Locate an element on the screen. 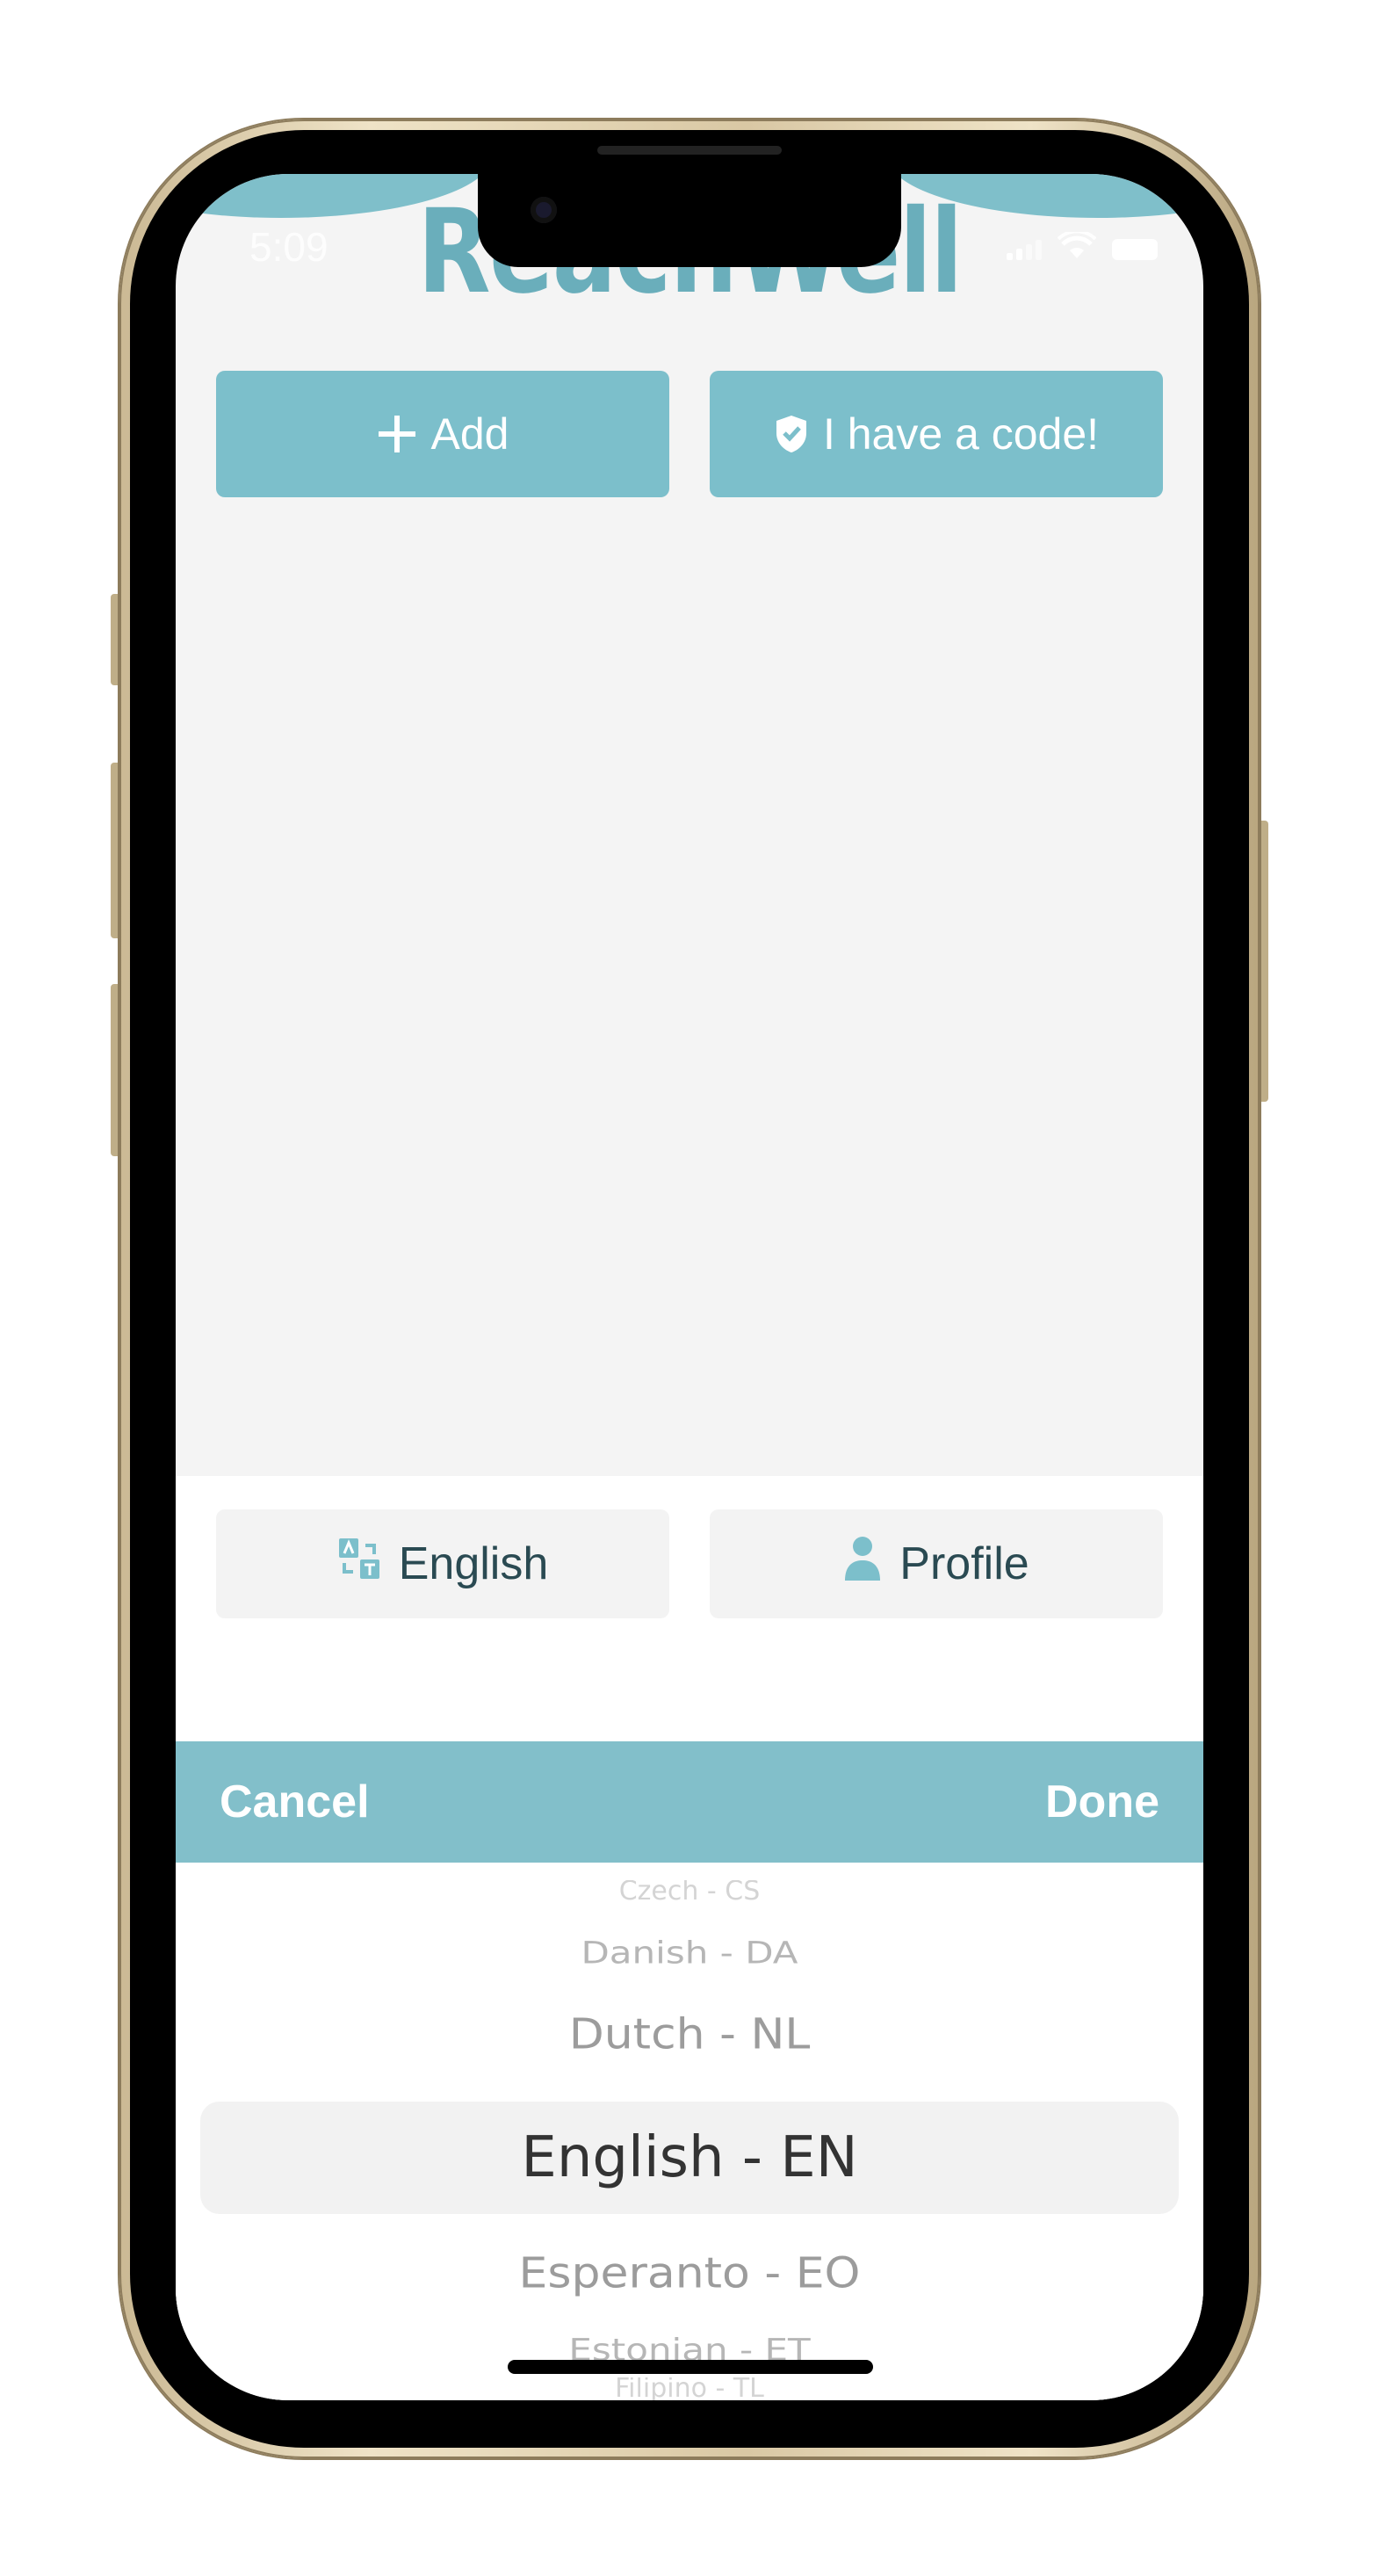  picker-item: Filipino - TL is located at coordinates (689, 2388).